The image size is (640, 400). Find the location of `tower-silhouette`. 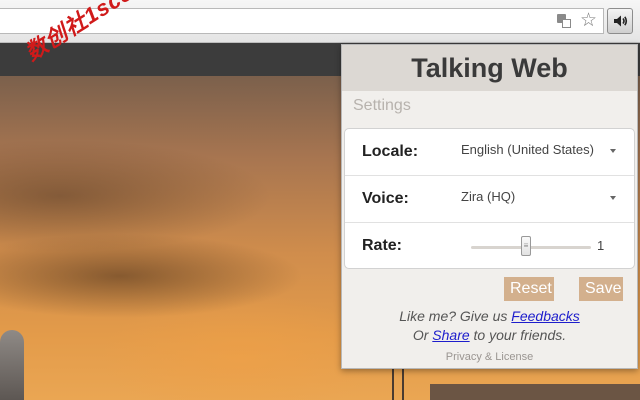

tower-silhouette is located at coordinates (398, 384).